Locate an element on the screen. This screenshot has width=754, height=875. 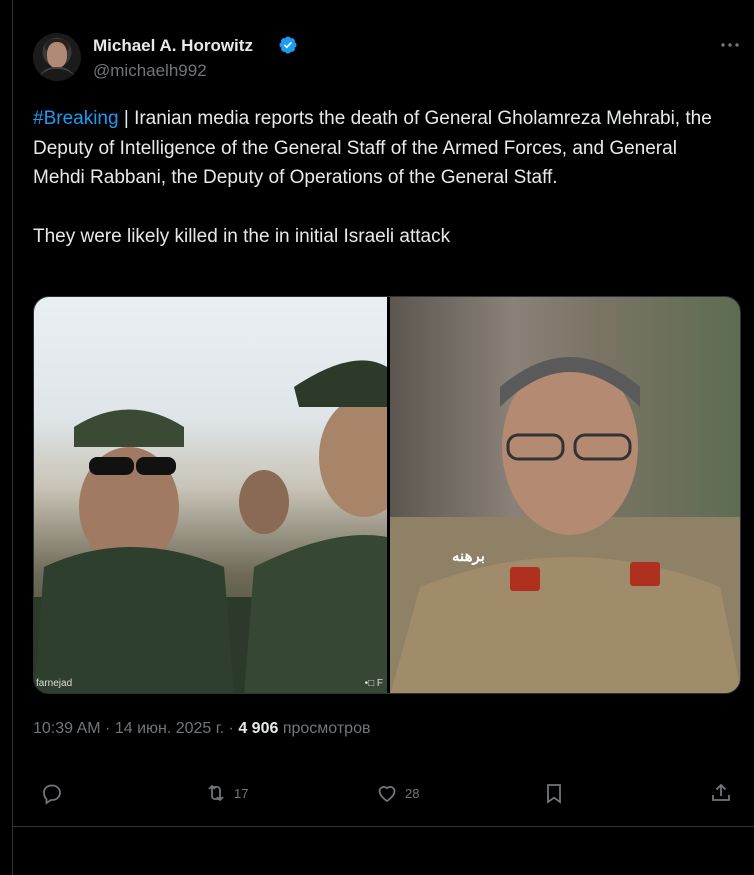
reply-icon is located at coordinates (52, 794).